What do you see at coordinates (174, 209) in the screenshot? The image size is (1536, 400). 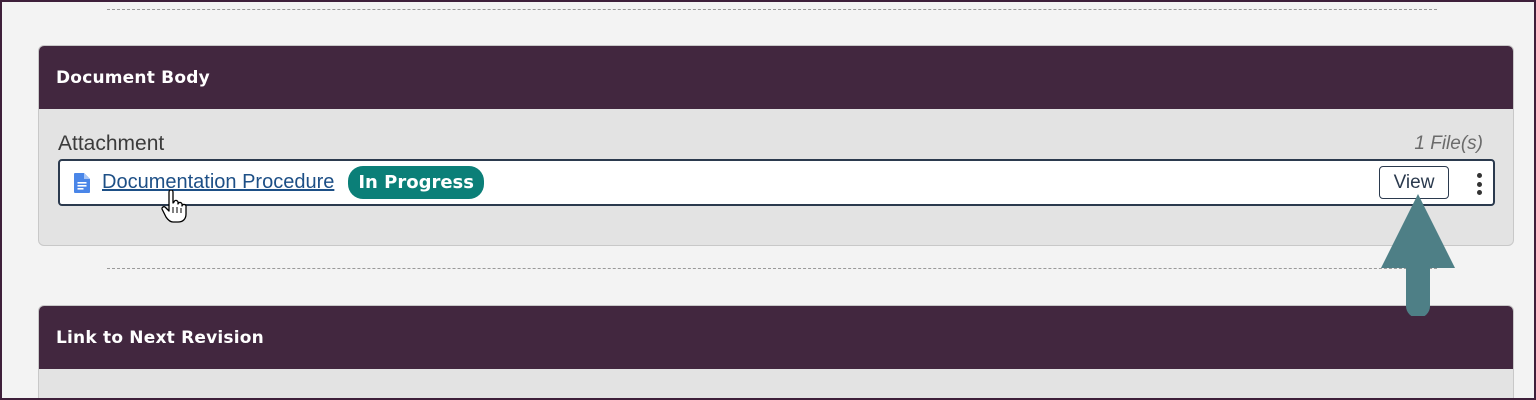 I see `hand-cursor-icon` at bounding box center [174, 209].